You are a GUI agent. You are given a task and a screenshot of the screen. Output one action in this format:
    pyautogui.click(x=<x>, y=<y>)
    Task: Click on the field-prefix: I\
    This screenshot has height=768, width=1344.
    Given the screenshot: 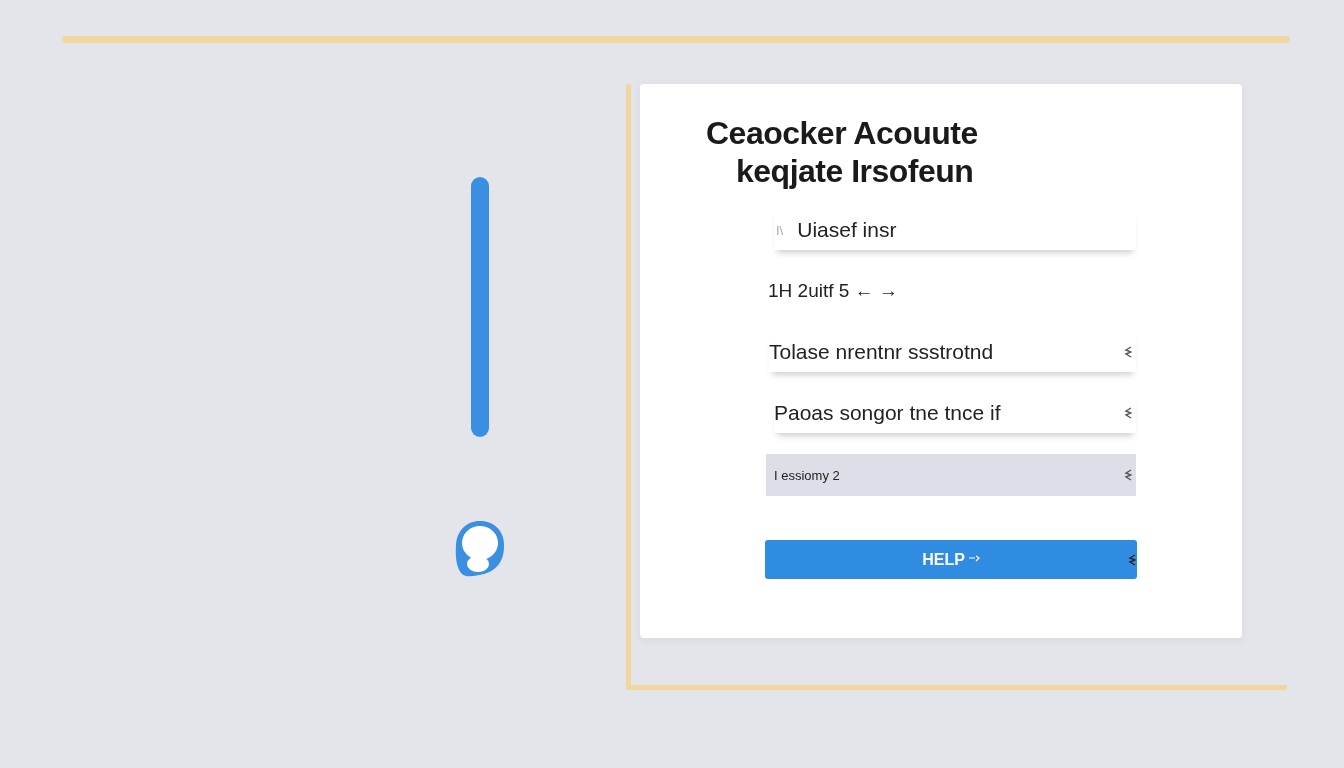 What is the action you would take?
    pyautogui.click(x=779, y=230)
    